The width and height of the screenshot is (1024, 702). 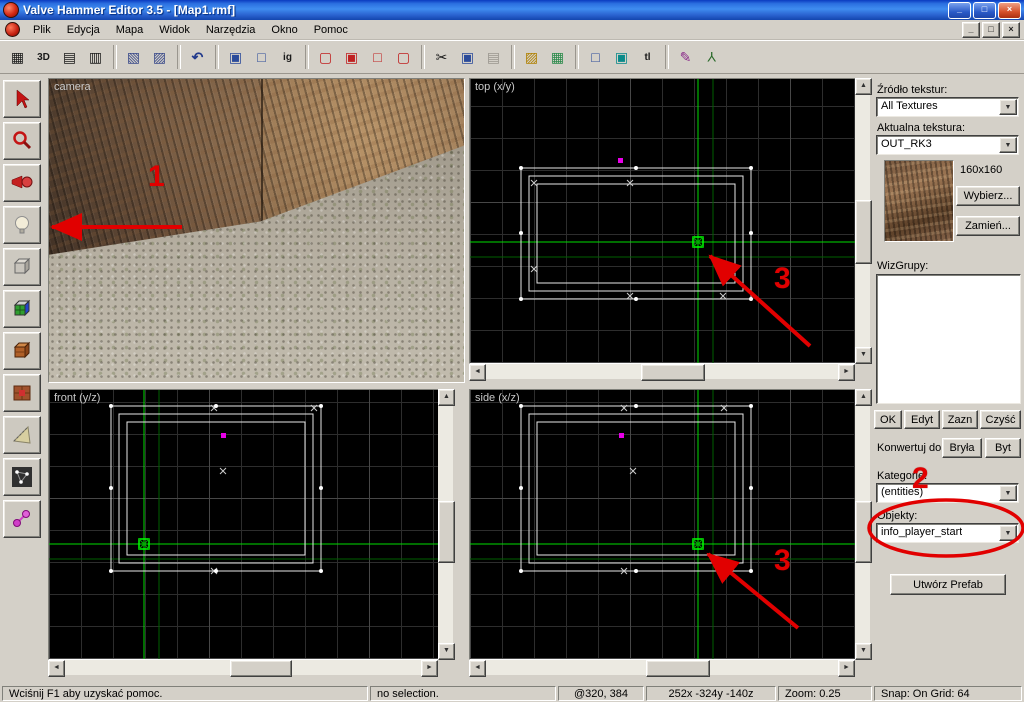 I want to click on side-view-hscrollbar: ◄ ►, so click(x=662, y=668).